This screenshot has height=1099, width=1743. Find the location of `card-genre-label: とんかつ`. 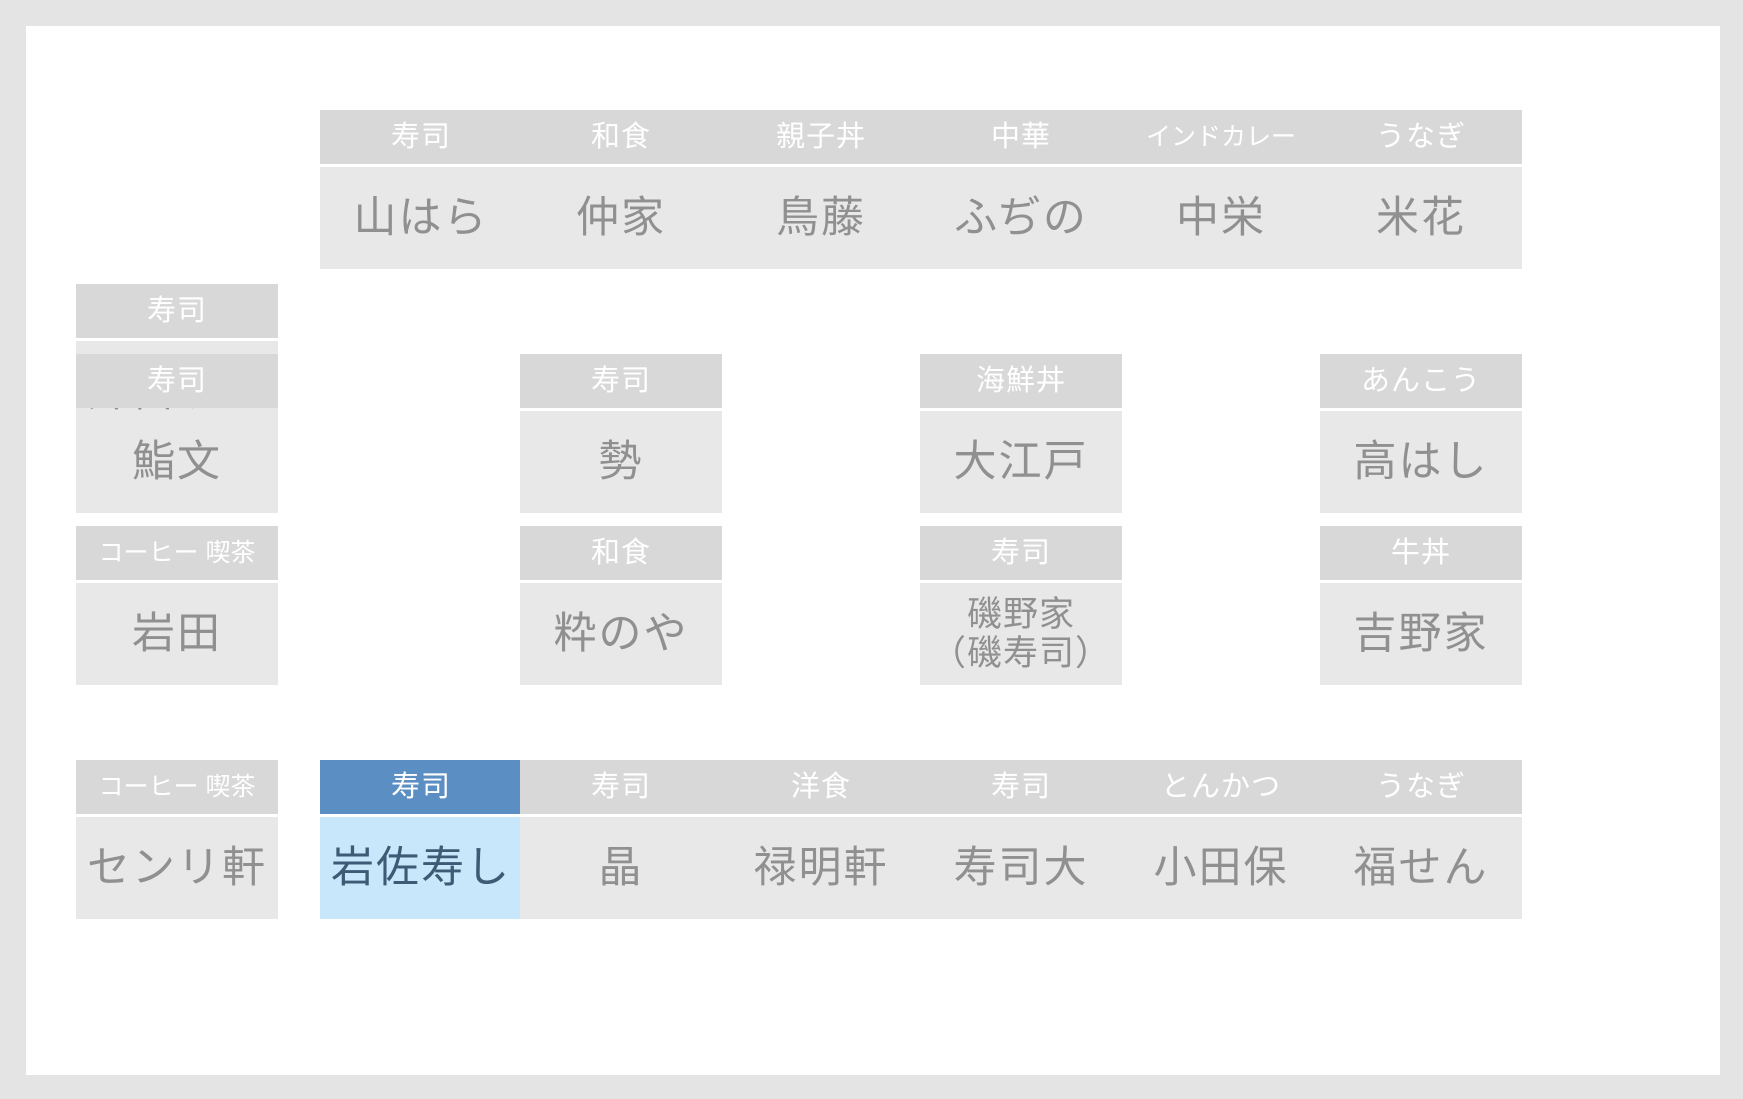

card-genre-label: とんかつ is located at coordinates (1221, 787).